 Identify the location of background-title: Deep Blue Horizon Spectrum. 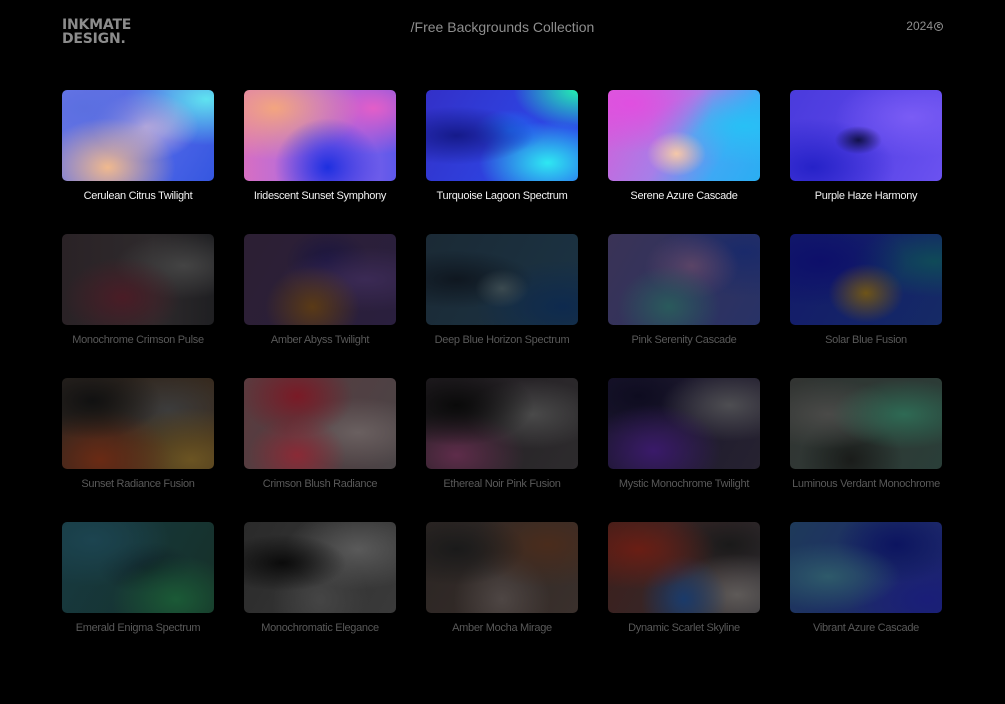
(502, 340).